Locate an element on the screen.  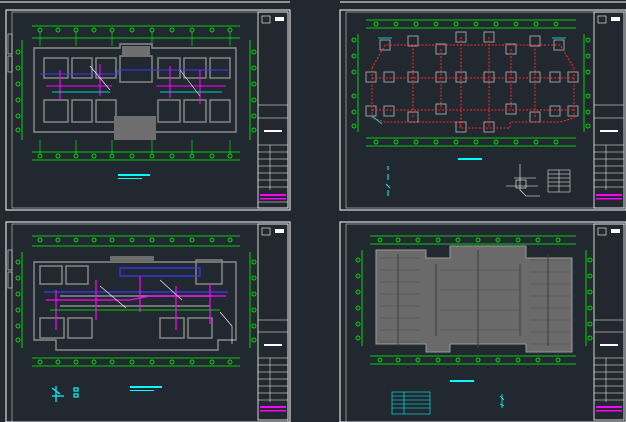
stair-block is located at coordinates (135, 128).